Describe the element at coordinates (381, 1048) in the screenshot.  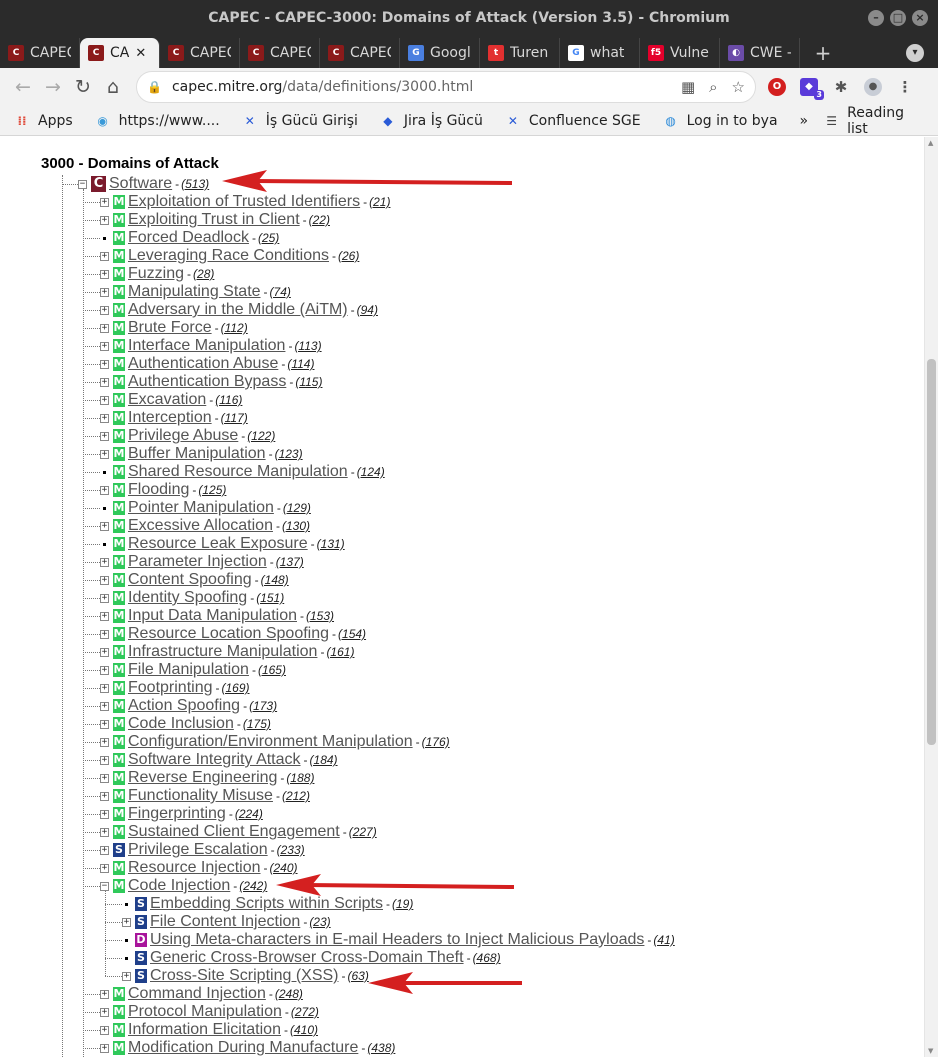
I see `tree-item-id: (438)` at that location.